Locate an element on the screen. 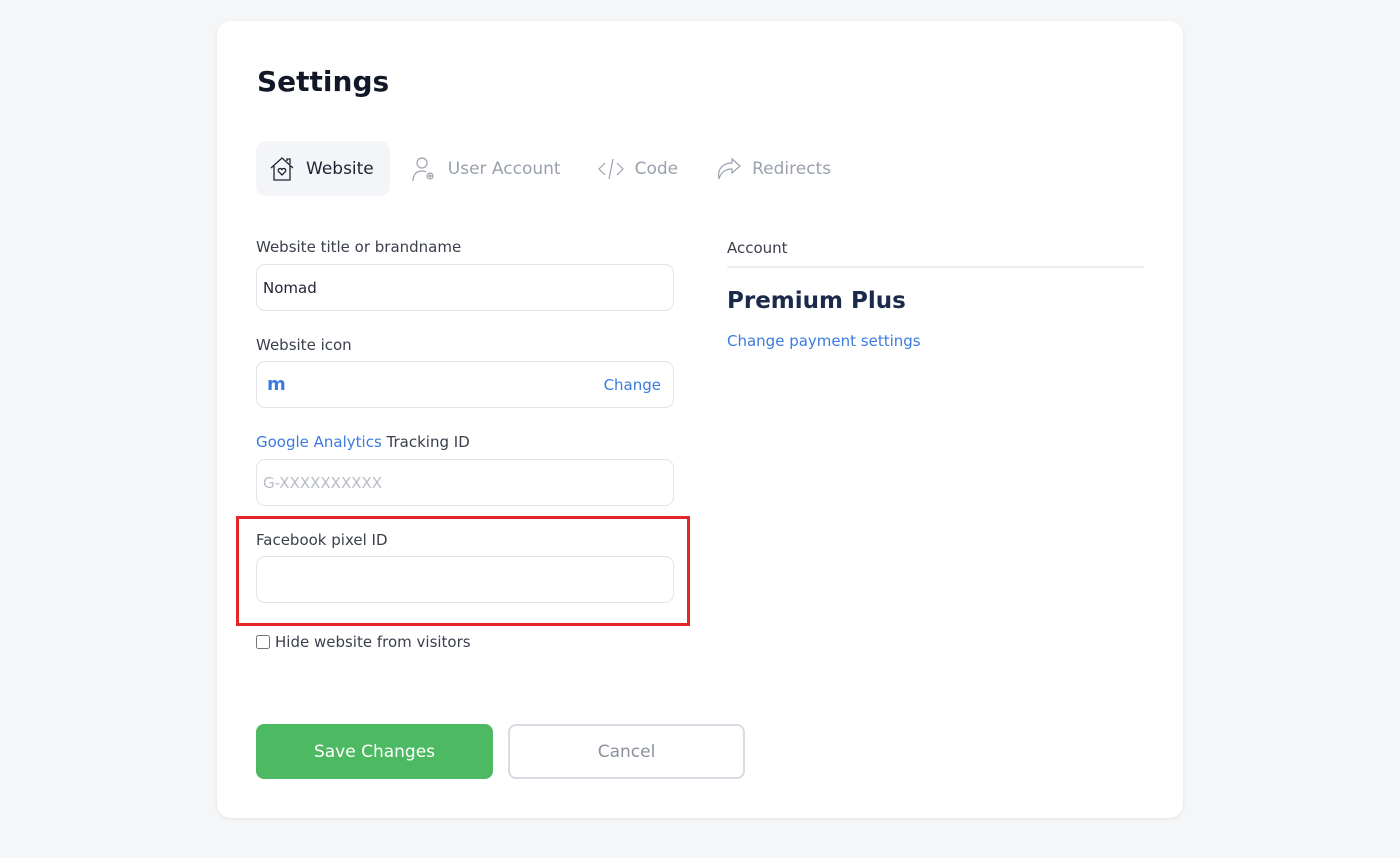 The height and width of the screenshot is (858, 1400). tab-redirects: Redirects is located at coordinates (774, 168).